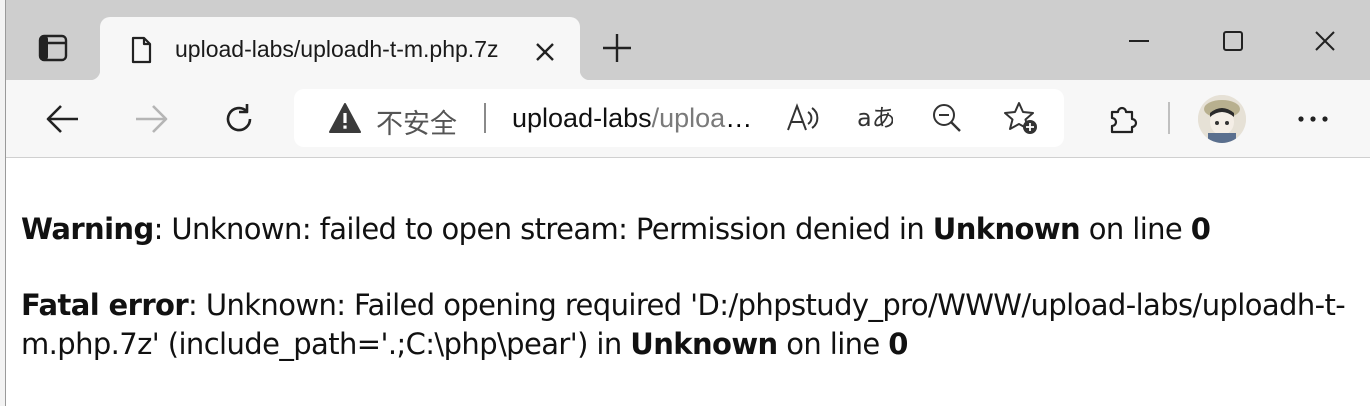 The image size is (1370, 406). I want to click on maximize-icon, so click(1233, 41).